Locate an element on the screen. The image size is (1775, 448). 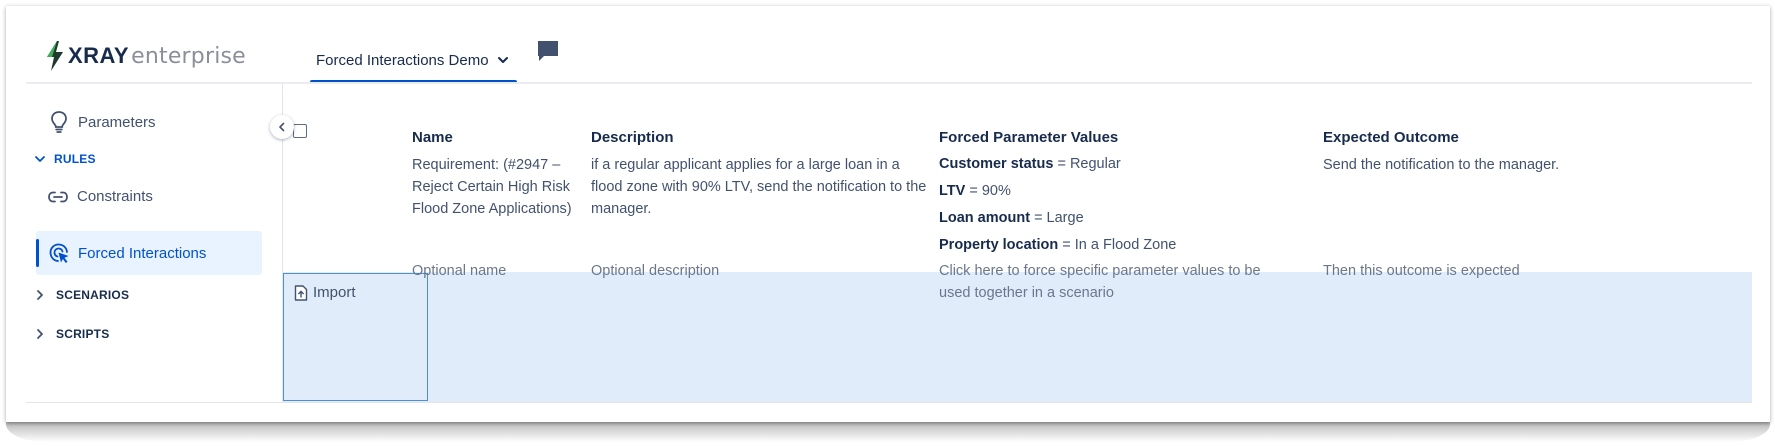
param-entry: Loan amount = Large is located at coordinates (1124, 218).